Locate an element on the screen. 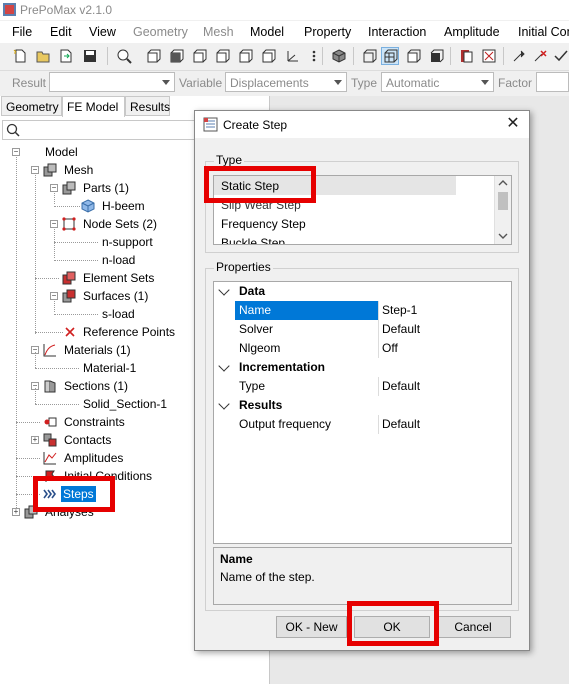 This screenshot has width=569, height=684. ok-new-button: OK - New is located at coordinates (311, 627).